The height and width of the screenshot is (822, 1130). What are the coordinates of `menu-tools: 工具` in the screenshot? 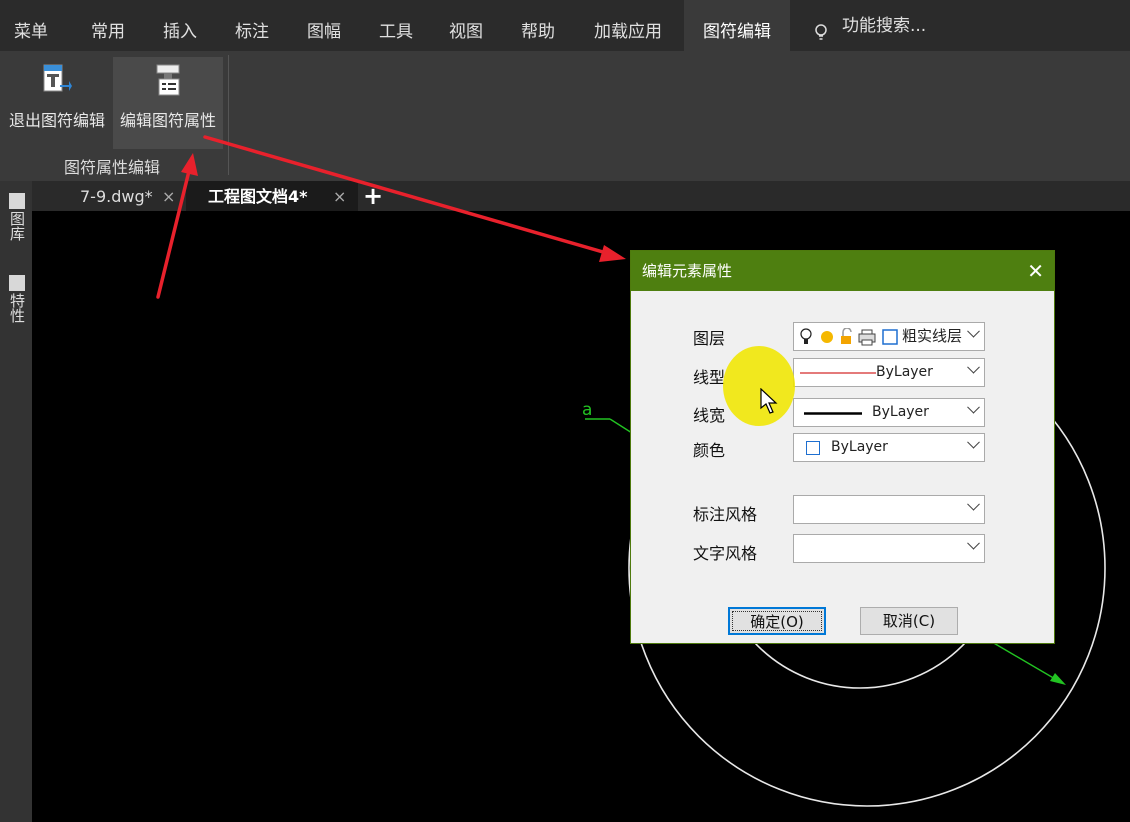 It's located at (396, 25).